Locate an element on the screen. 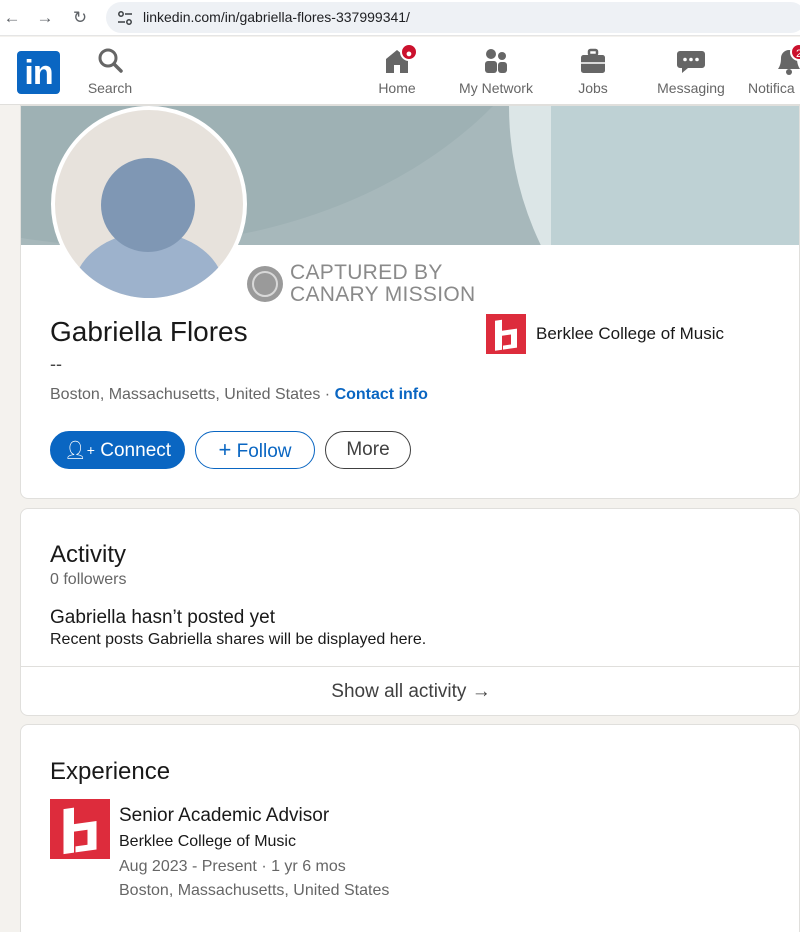  site-settings-icon is located at coordinates (125, 18).